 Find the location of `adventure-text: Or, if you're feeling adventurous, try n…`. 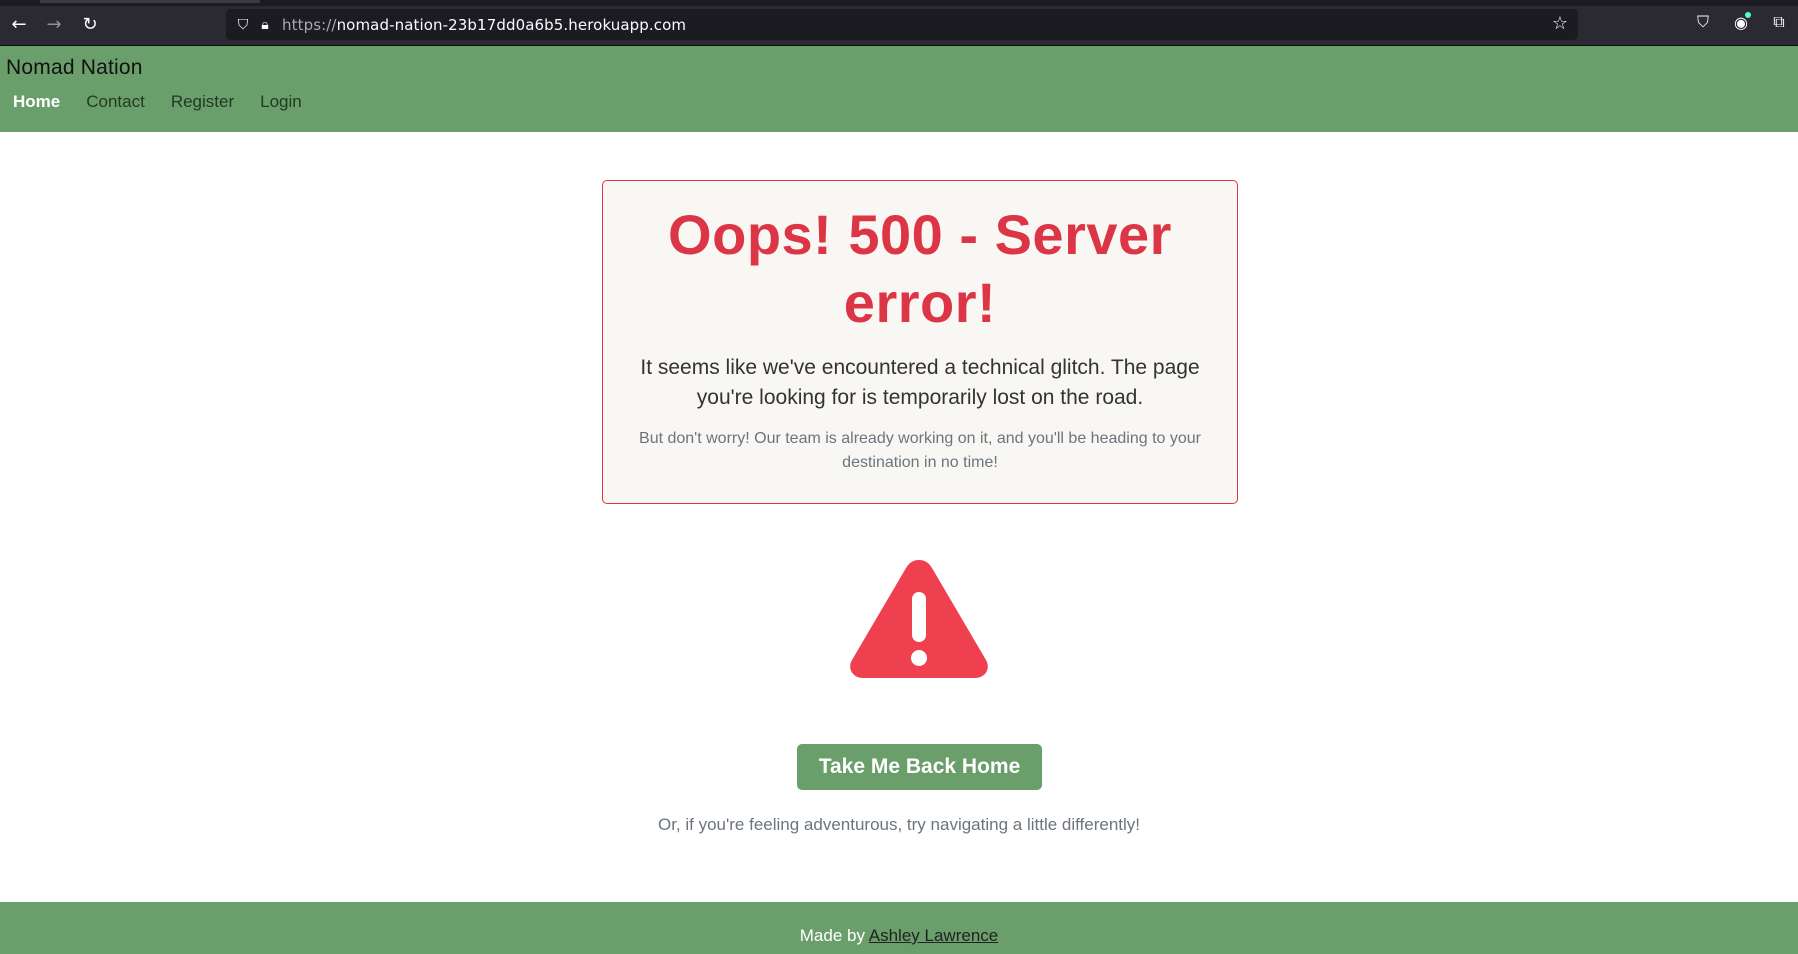

adventure-text: Or, if you're feeling adventurous, try n… is located at coordinates (899, 824).